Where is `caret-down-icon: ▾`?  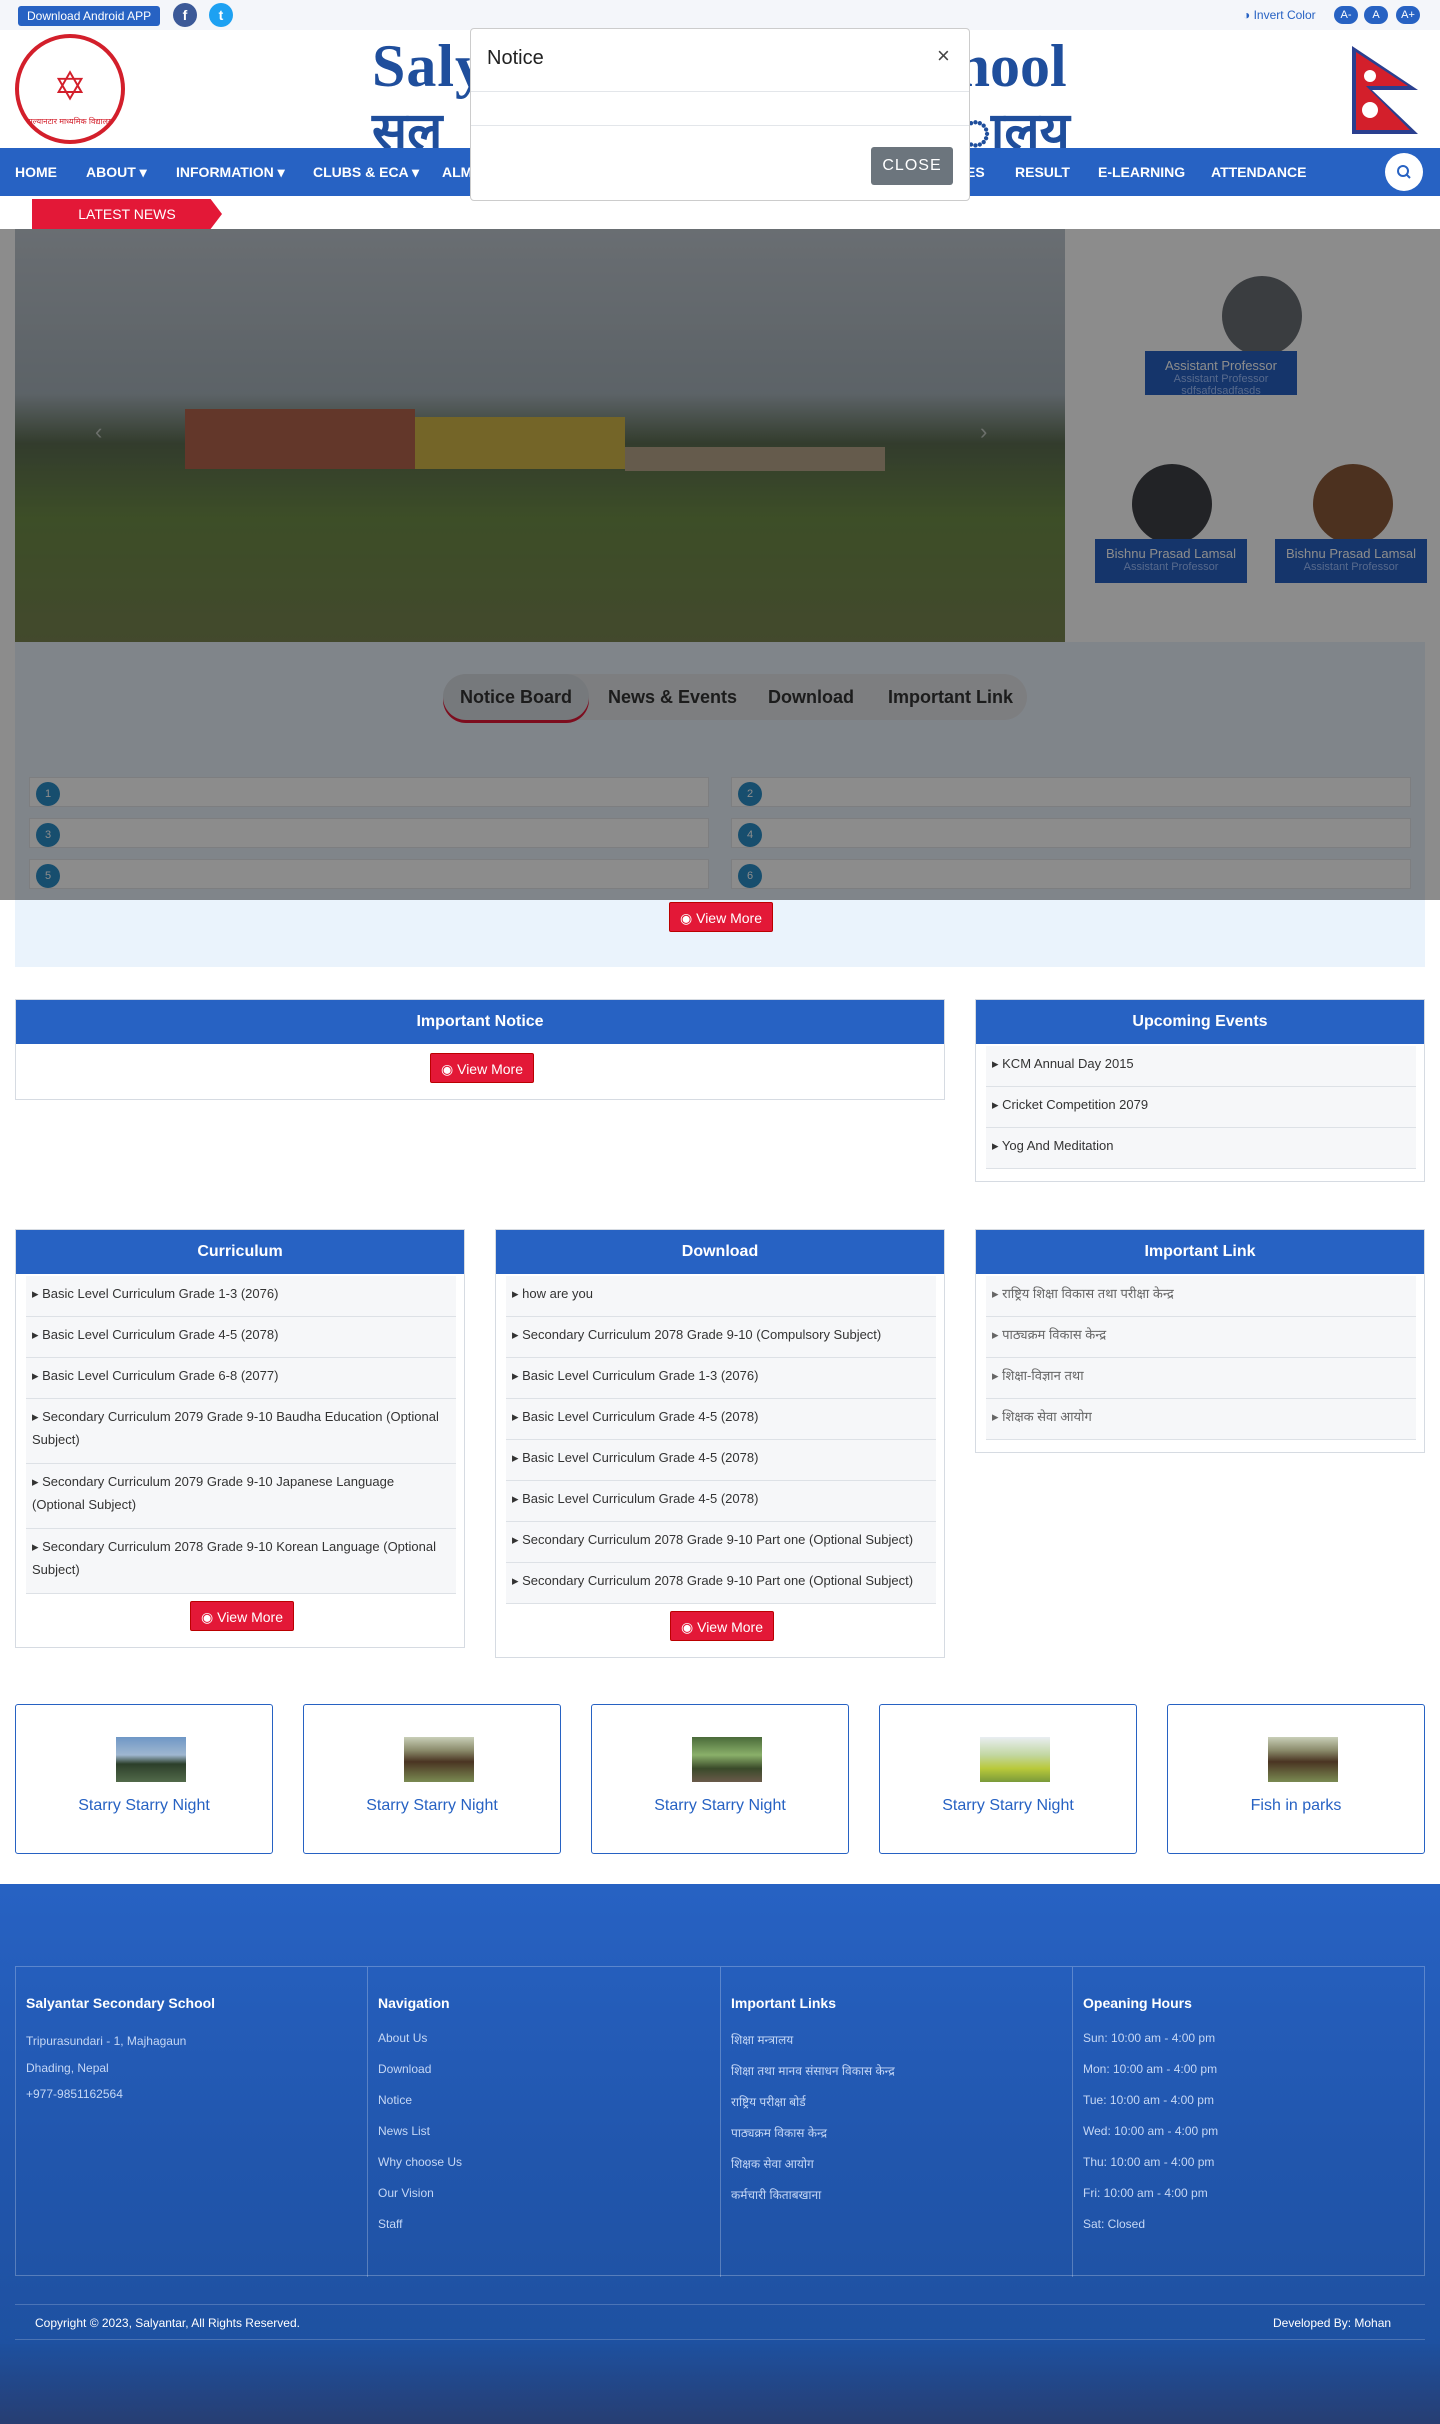
caret-down-icon: ▾ is located at coordinates (141, 172).